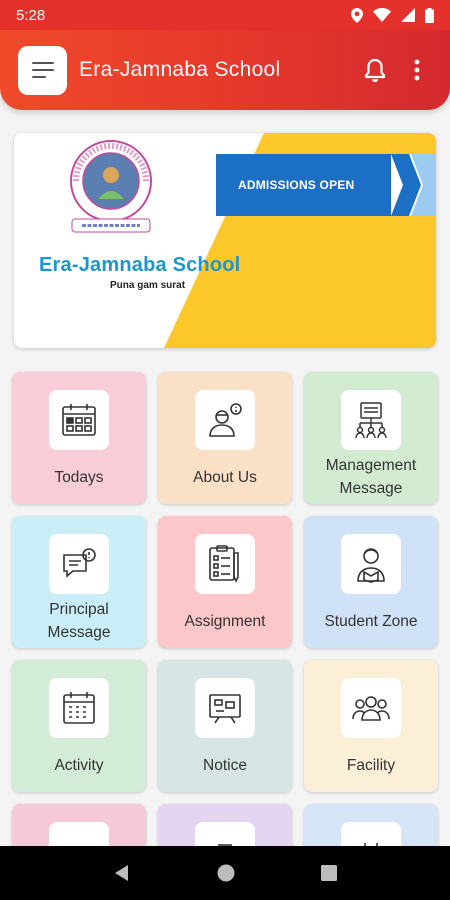  What do you see at coordinates (371, 621) in the screenshot?
I see `tile-label: Student Zone` at bounding box center [371, 621].